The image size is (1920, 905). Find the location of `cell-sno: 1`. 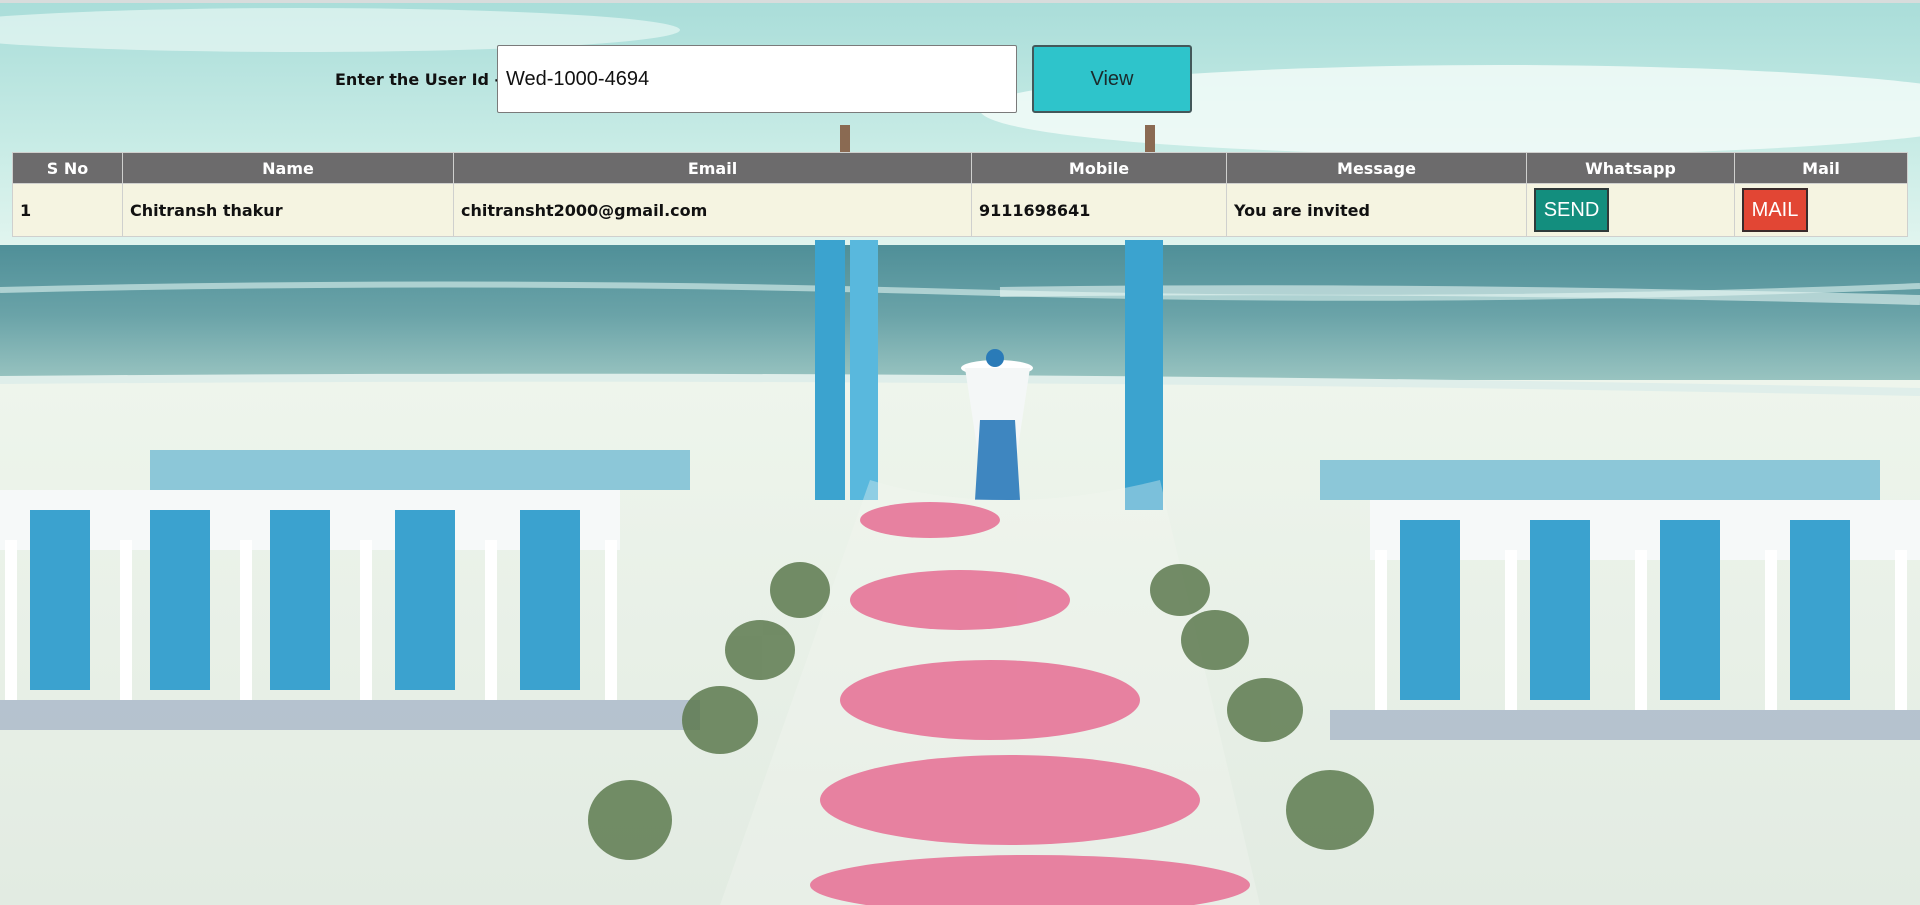

cell-sno: 1 is located at coordinates (67, 210).